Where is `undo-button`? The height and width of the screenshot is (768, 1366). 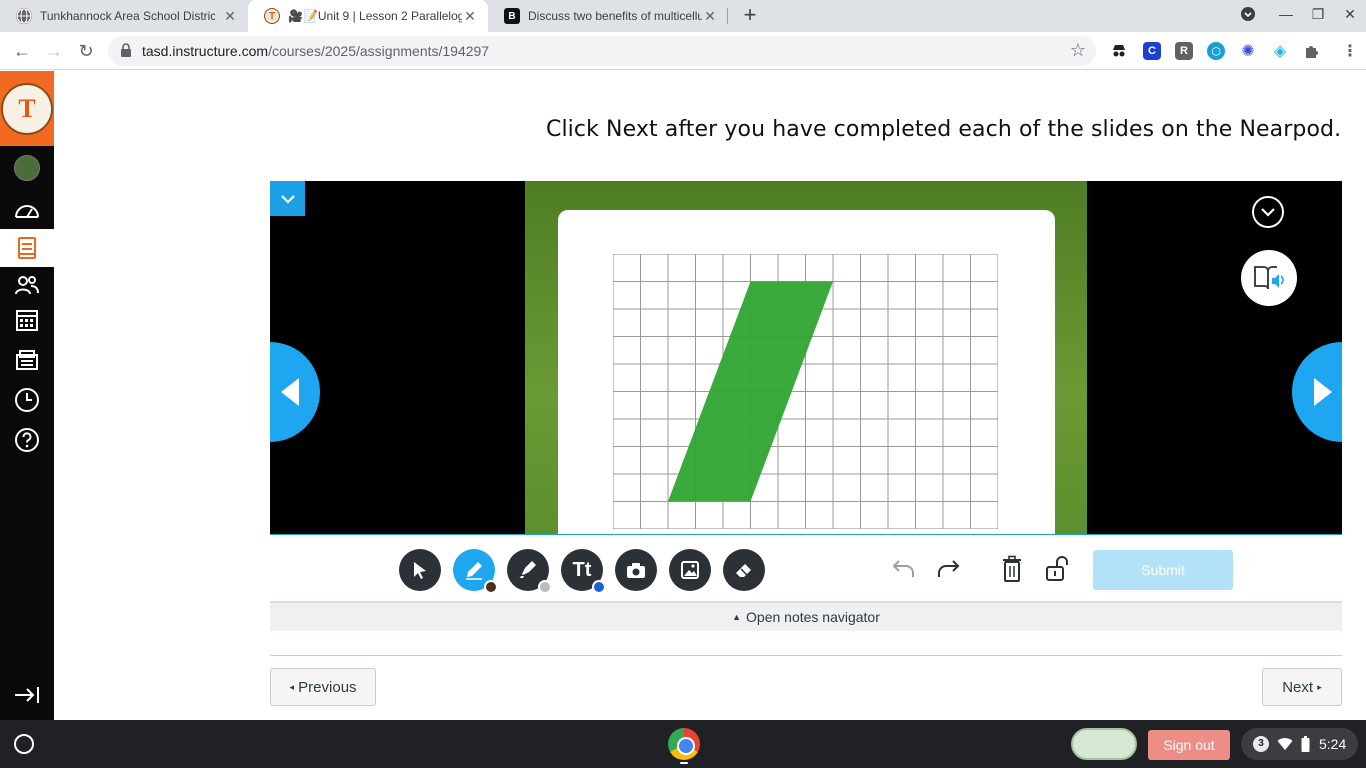 undo-button is located at coordinates (904, 569).